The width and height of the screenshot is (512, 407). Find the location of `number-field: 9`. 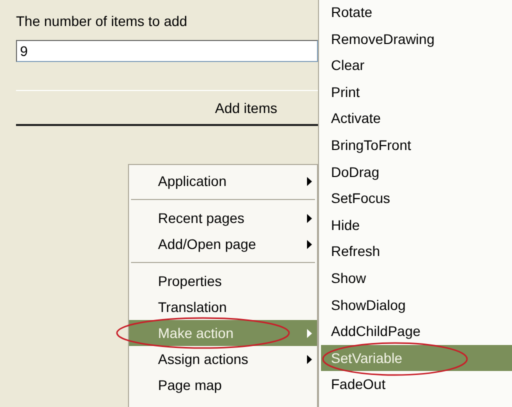

number-field: 9 is located at coordinates (167, 51).